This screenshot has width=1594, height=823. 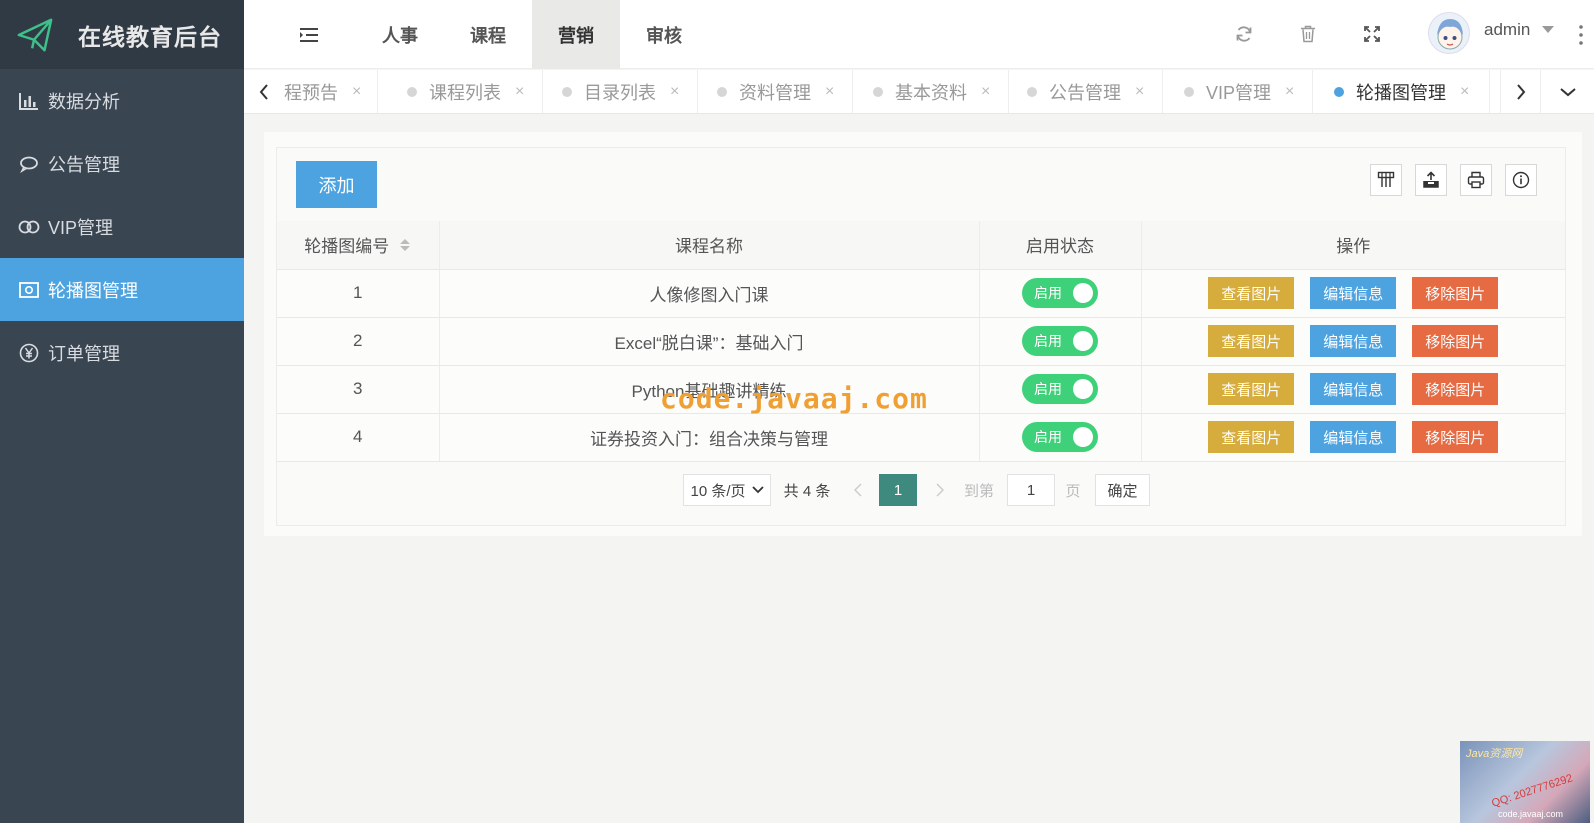 What do you see at coordinates (940, 490) in the screenshot?
I see `next-page-icon` at bounding box center [940, 490].